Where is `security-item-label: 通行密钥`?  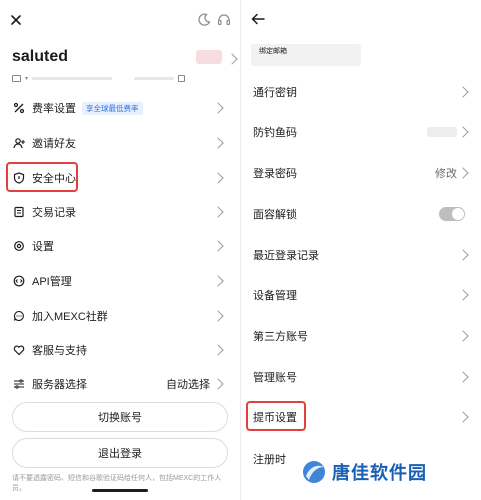
security-item-label: 通行密钥 is located at coordinates (275, 93).